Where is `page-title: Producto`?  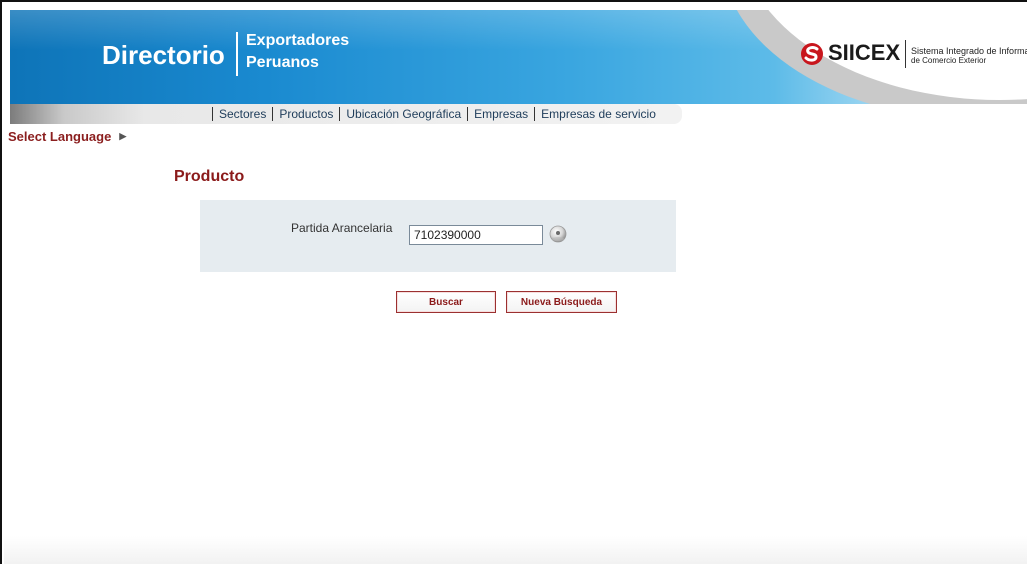
page-title: Producto is located at coordinates (209, 176).